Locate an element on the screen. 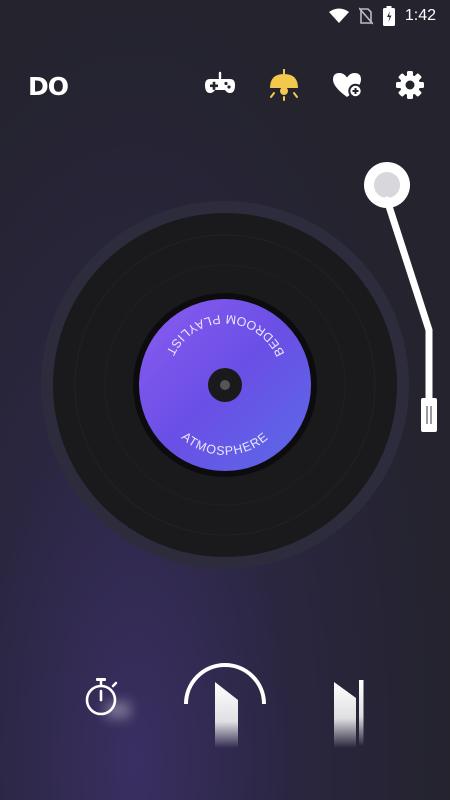 This screenshot has width=450, height=800. next-track-icon is located at coordinates (349, 714).